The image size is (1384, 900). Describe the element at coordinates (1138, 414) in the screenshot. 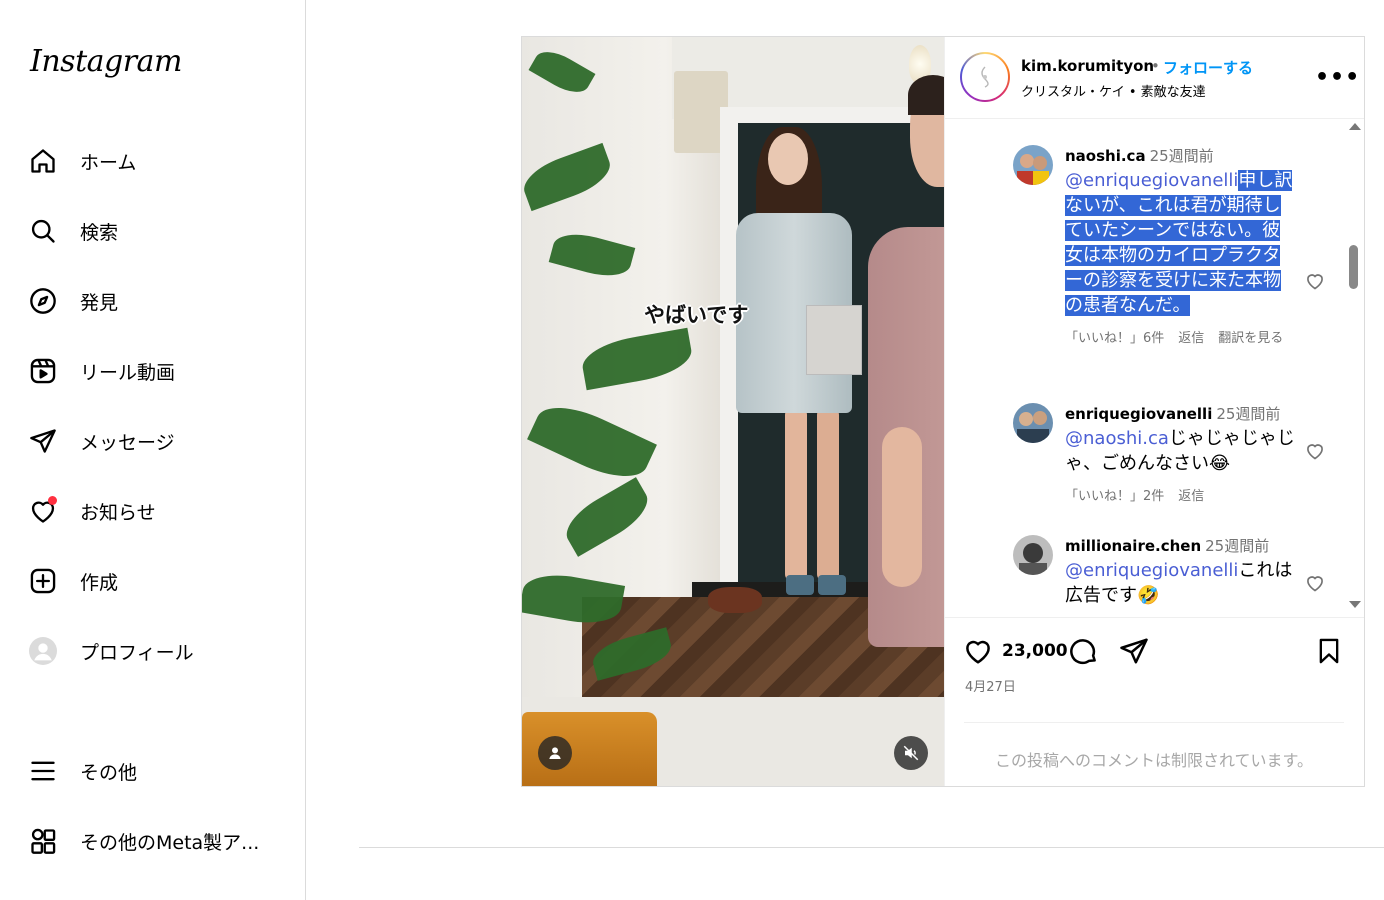

I see `commenter-username: enriquegiovanelli` at that location.